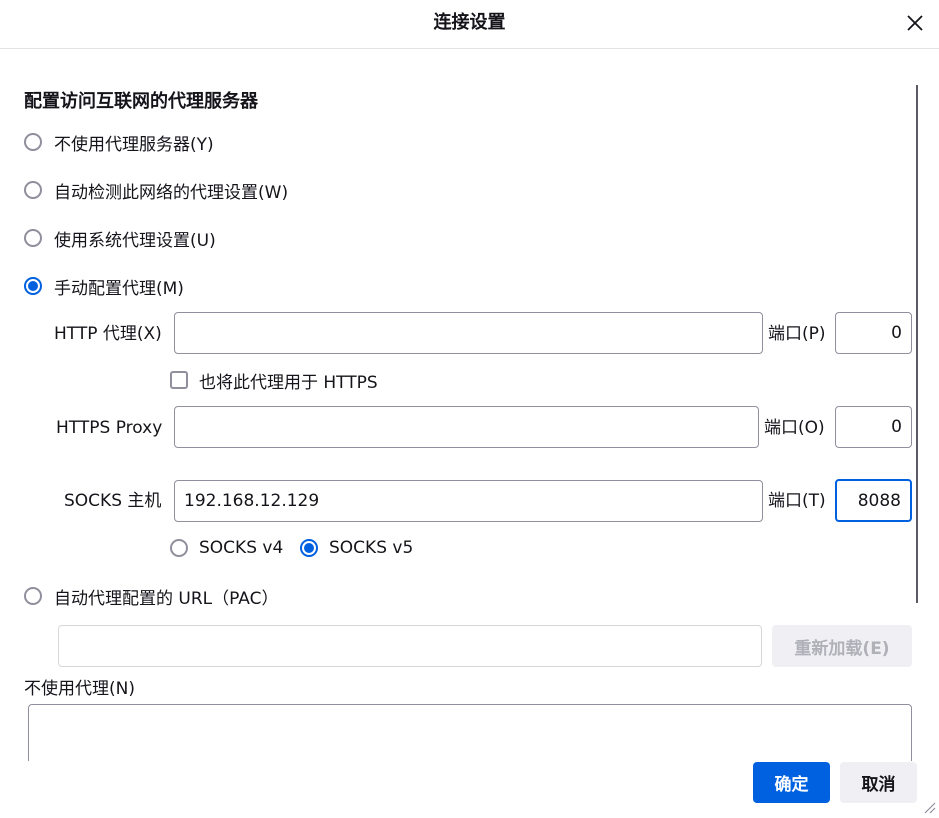 This screenshot has width=939, height=818. Describe the element at coordinates (469, 22) in the screenshot. I see `dialog-title: 连接设置` at that location.